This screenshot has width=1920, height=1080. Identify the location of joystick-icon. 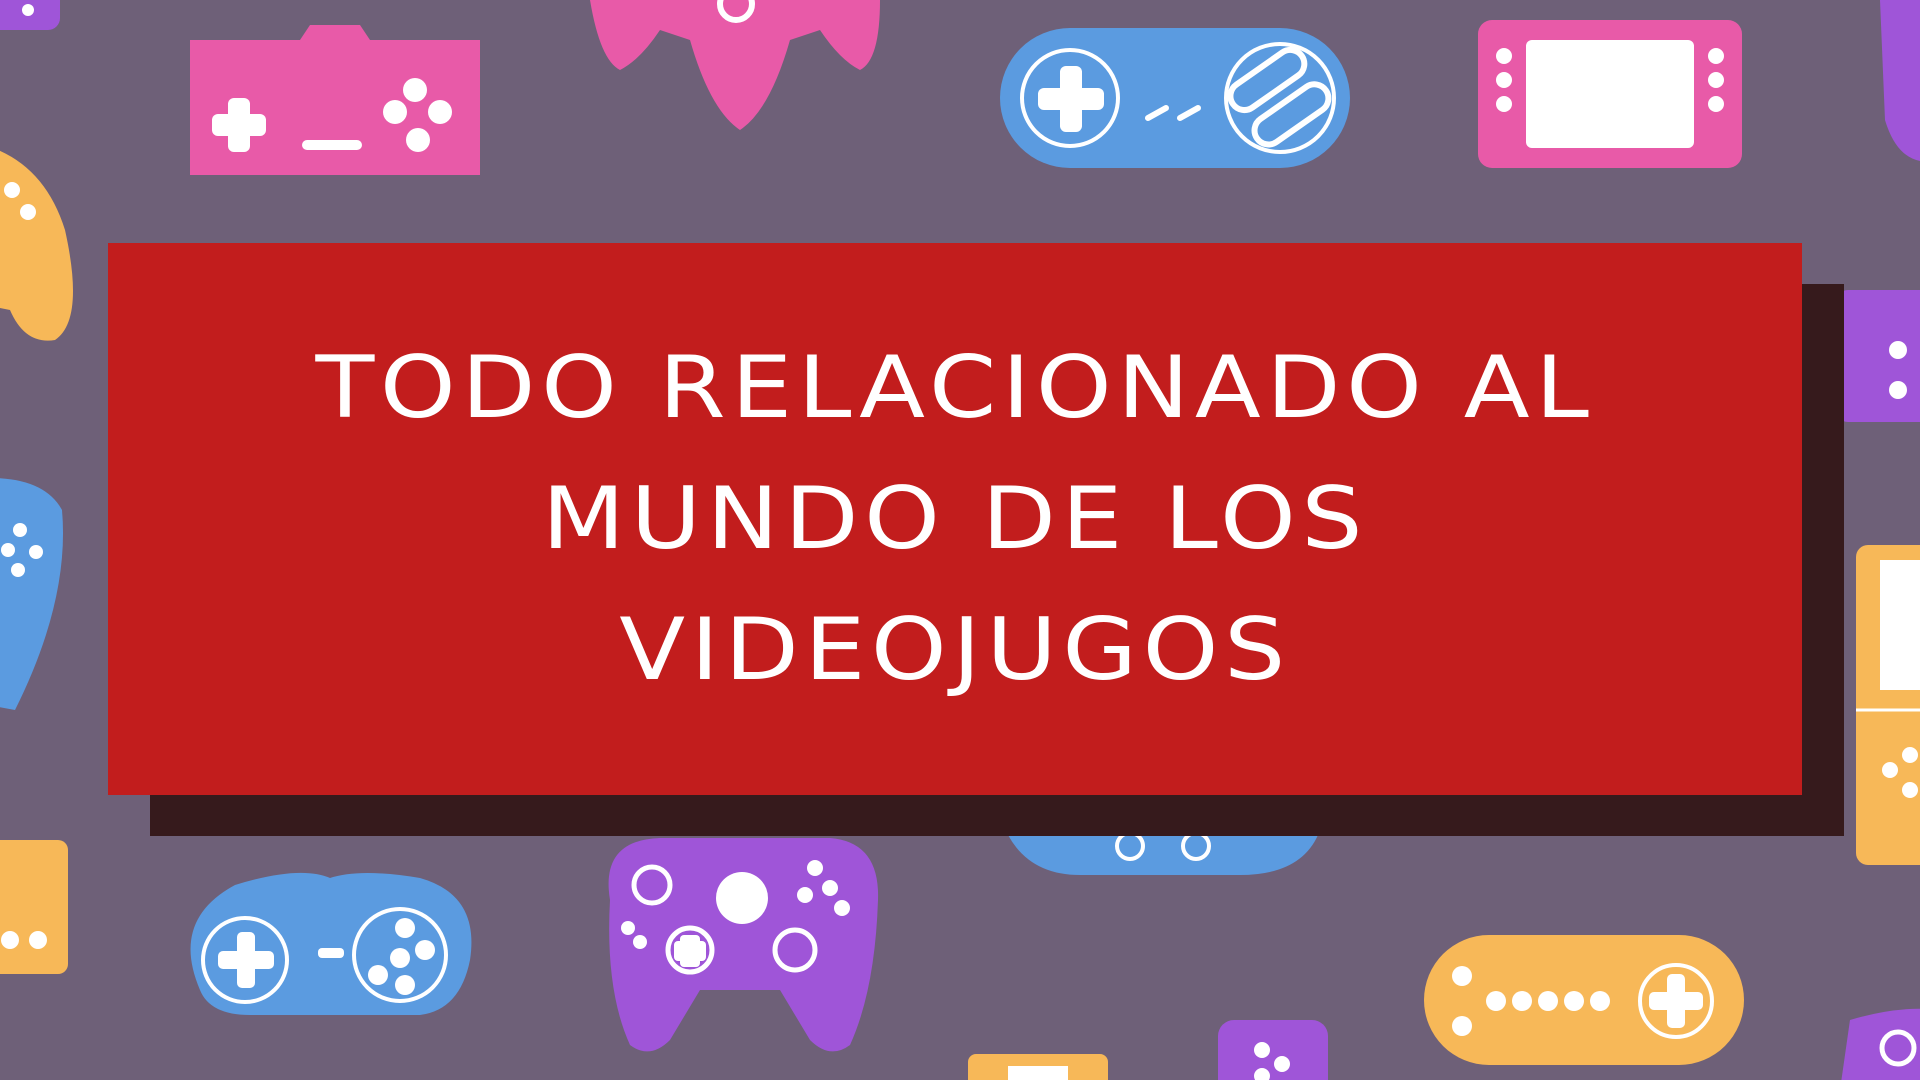
(735, 65).